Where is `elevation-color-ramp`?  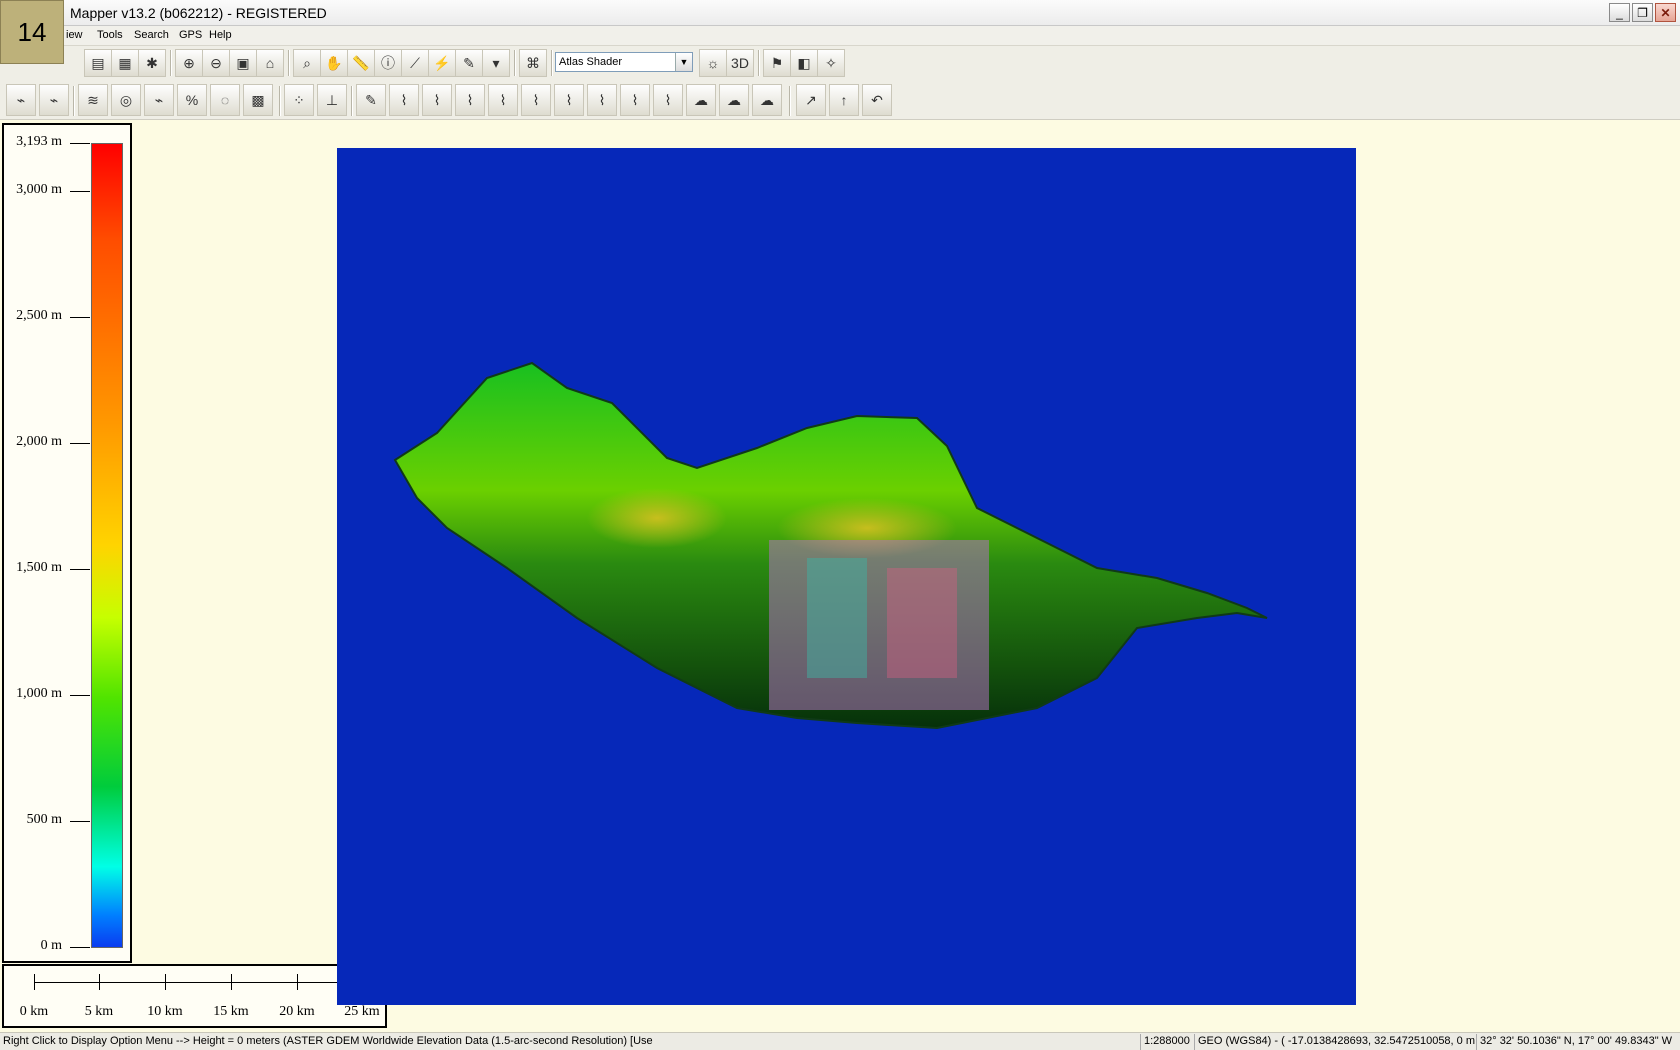 elevation-color-ramp is located at coordinates (107, 545).